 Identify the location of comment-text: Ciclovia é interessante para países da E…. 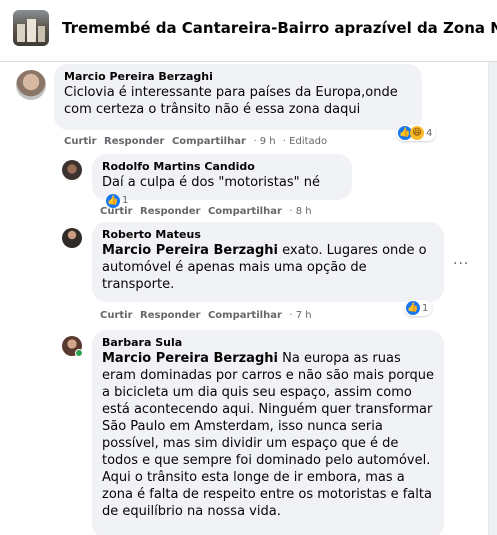
(231, 101).